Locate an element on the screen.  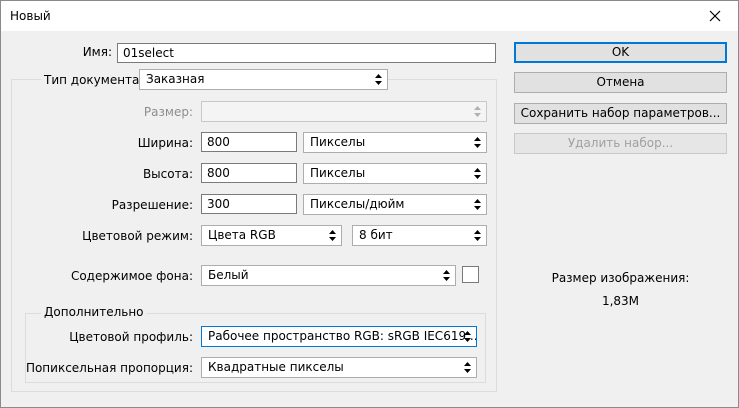
background-color-swatch is located at coordinates (470, 274).